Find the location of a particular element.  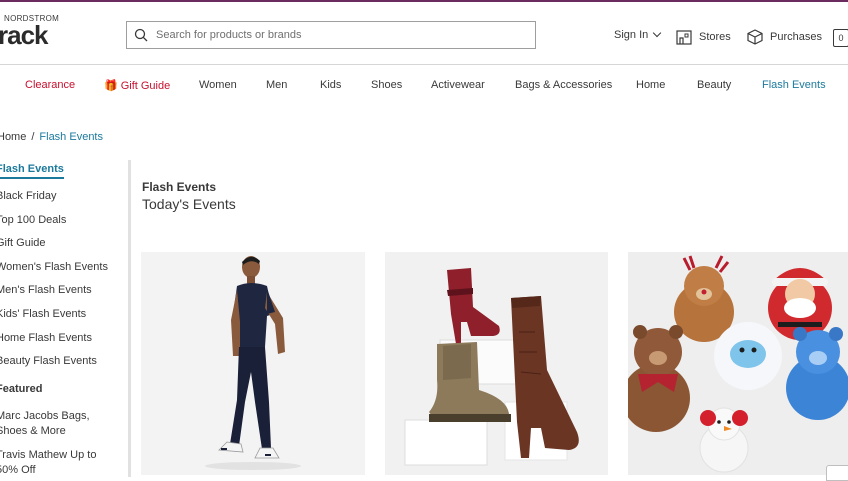

sidebar-item-home-flash-events: Home Flash Events is located at coordinates (46, 338).